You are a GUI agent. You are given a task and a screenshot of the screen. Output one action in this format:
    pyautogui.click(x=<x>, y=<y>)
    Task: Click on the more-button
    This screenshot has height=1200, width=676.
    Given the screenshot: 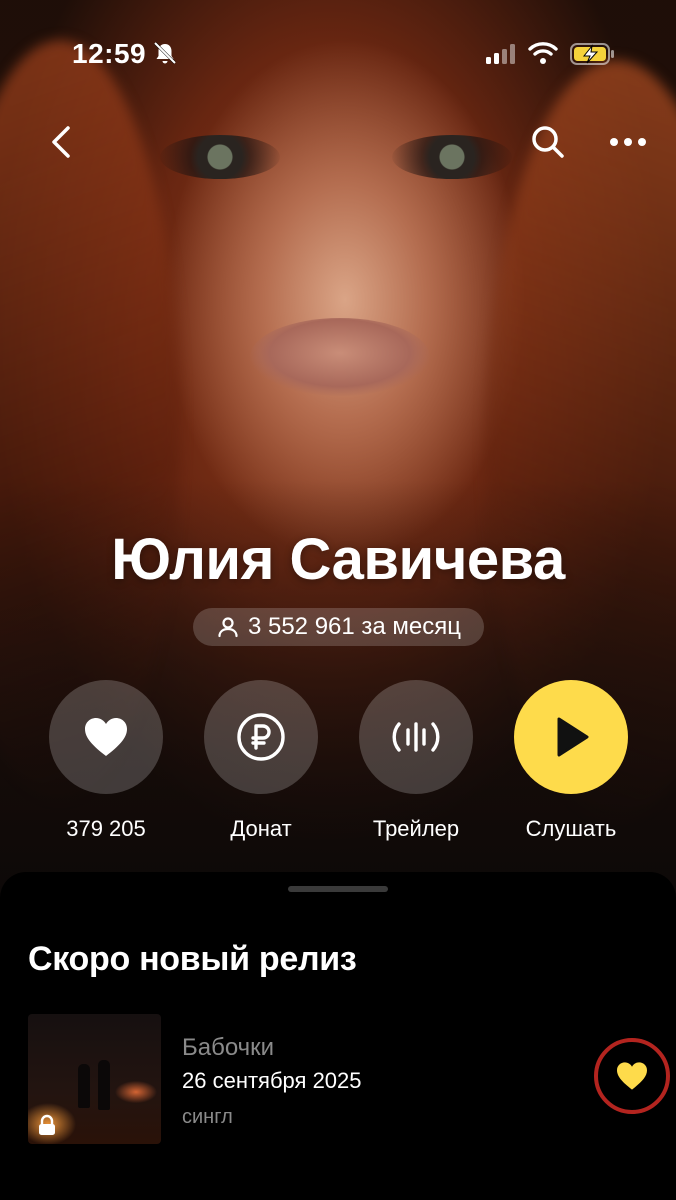 What is the action you would take?
    pyautogui.click(x=628, y=142)
    